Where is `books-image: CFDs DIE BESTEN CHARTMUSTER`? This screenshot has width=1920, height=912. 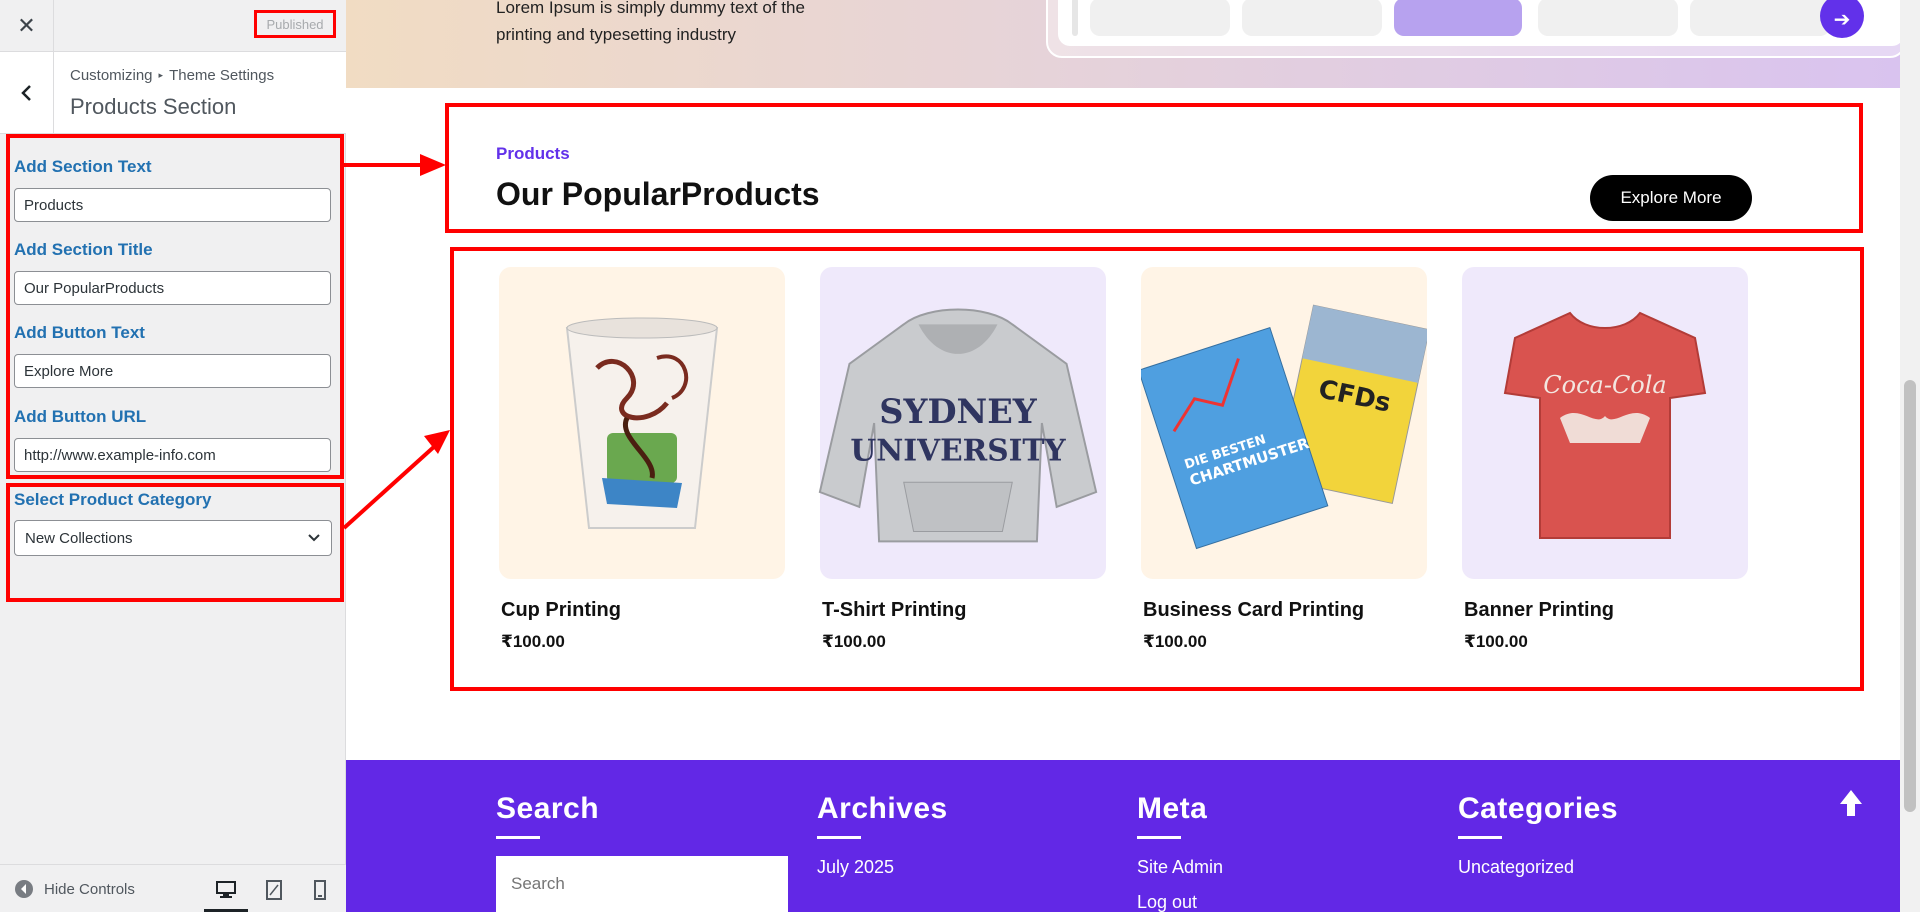
books-image: CFDs DIE BESTEN CHARTMUSTER is located at coordinates (1284, 423).